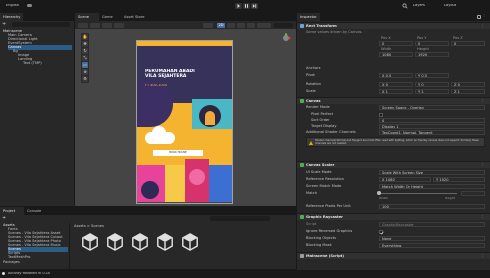  What do you see at coordinates (85, 37) in the screenshot?
I see `hand-tool-icon: ✋` at bounding box center [85, 37].